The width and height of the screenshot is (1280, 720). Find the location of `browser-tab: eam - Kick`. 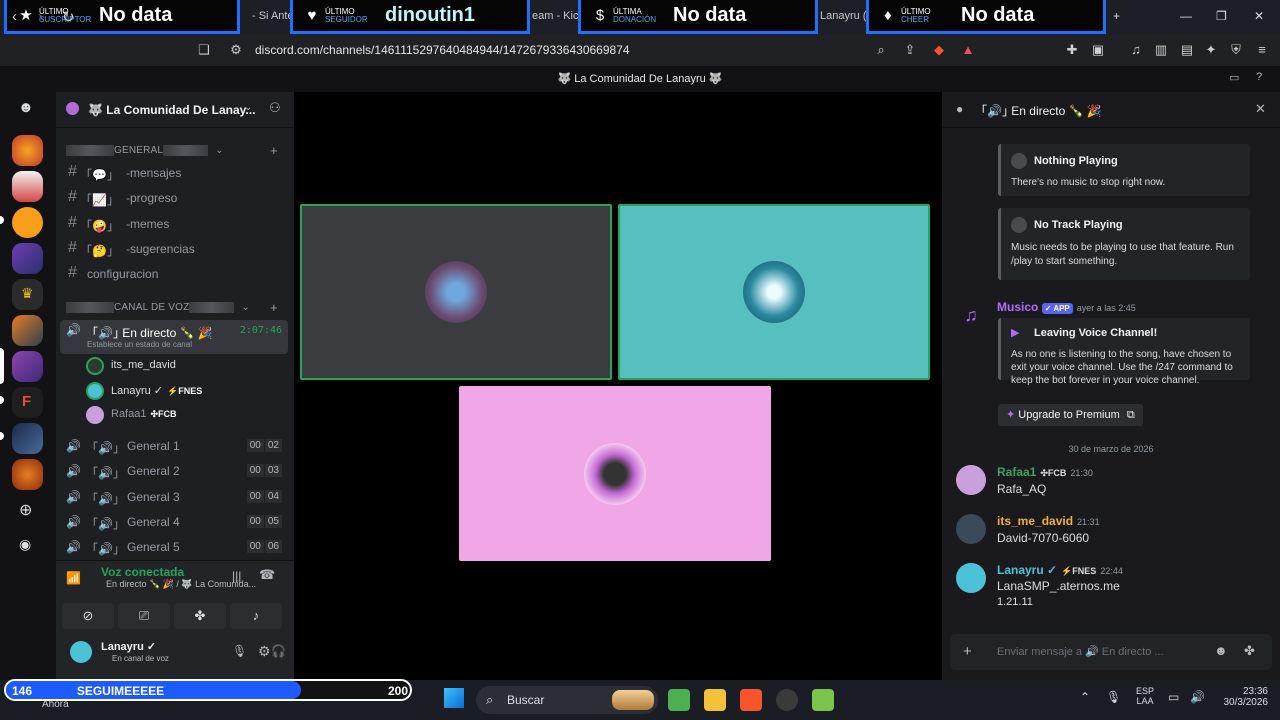

browser-tab: eam - Kick is located at coordinates (558, 16).